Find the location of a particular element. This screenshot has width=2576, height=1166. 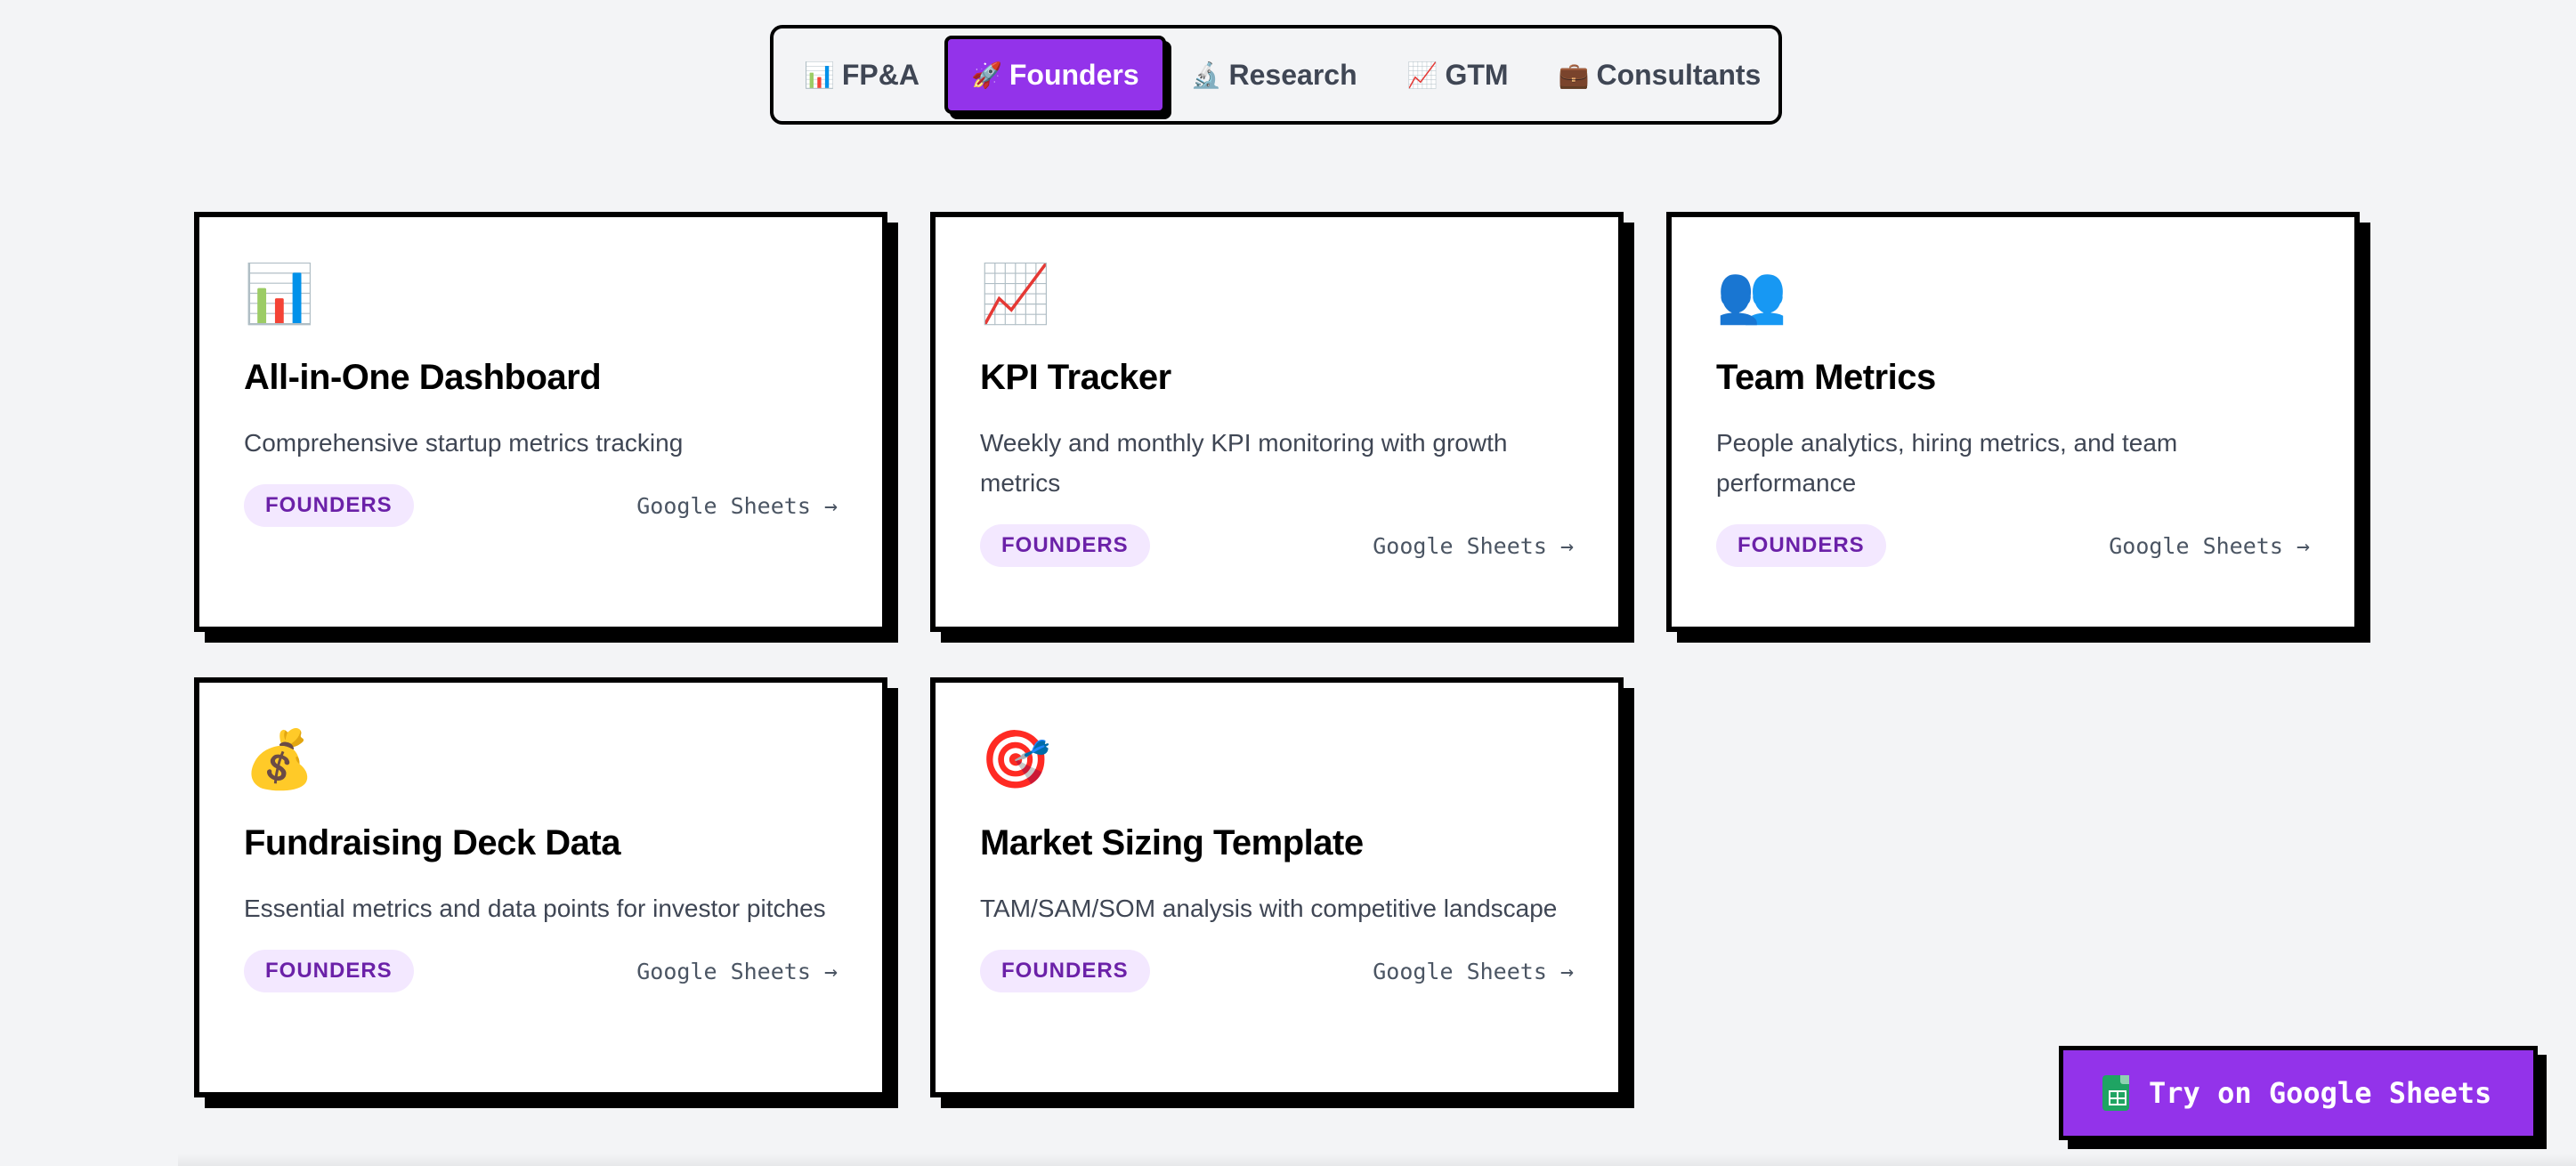

tab-label: GTM is located at coordinates (1477, 74).